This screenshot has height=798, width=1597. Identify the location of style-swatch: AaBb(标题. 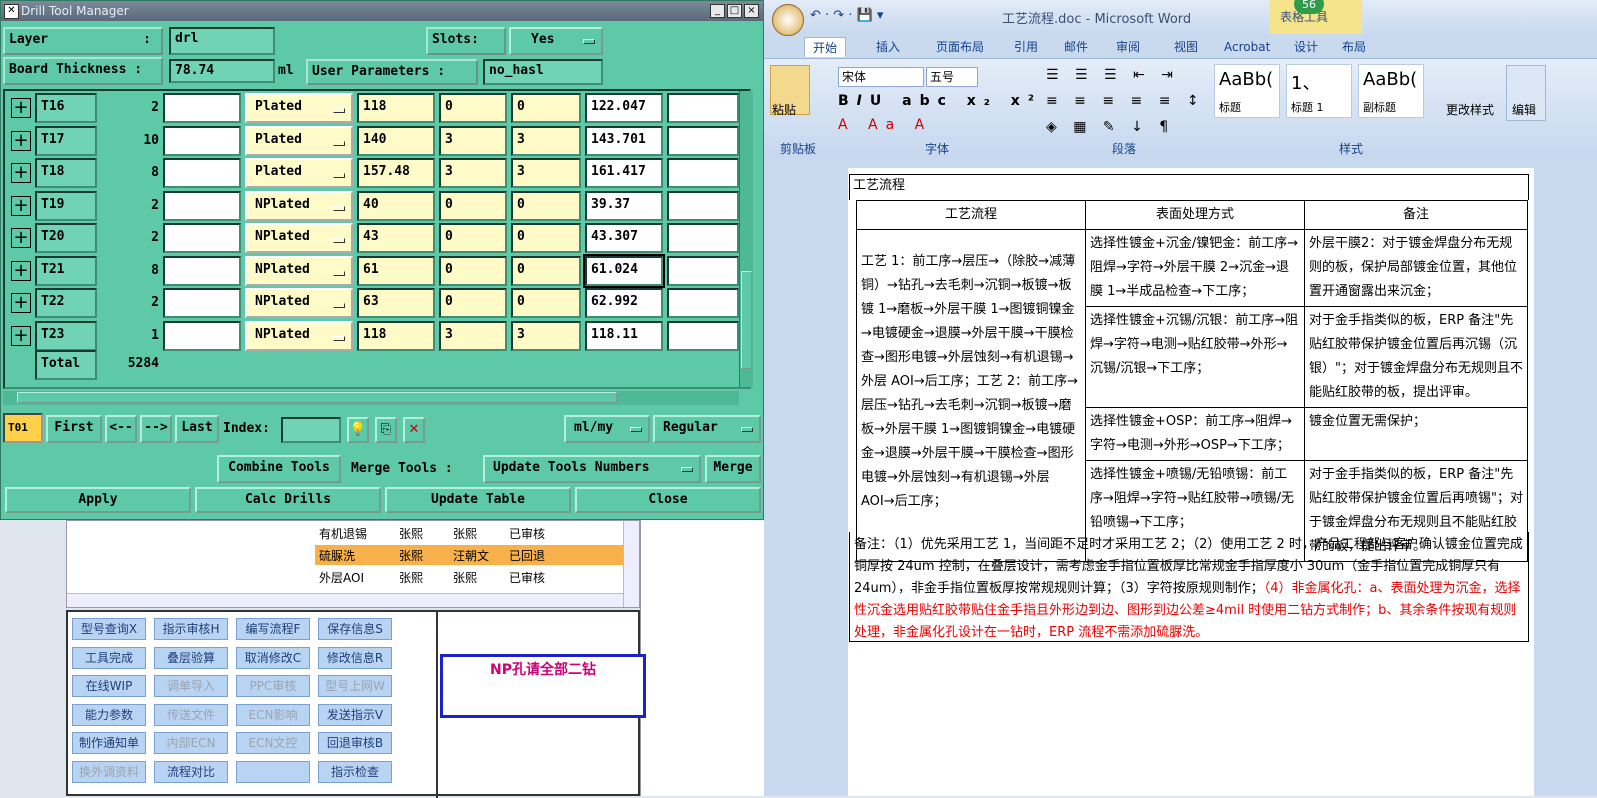
(1247, 91).